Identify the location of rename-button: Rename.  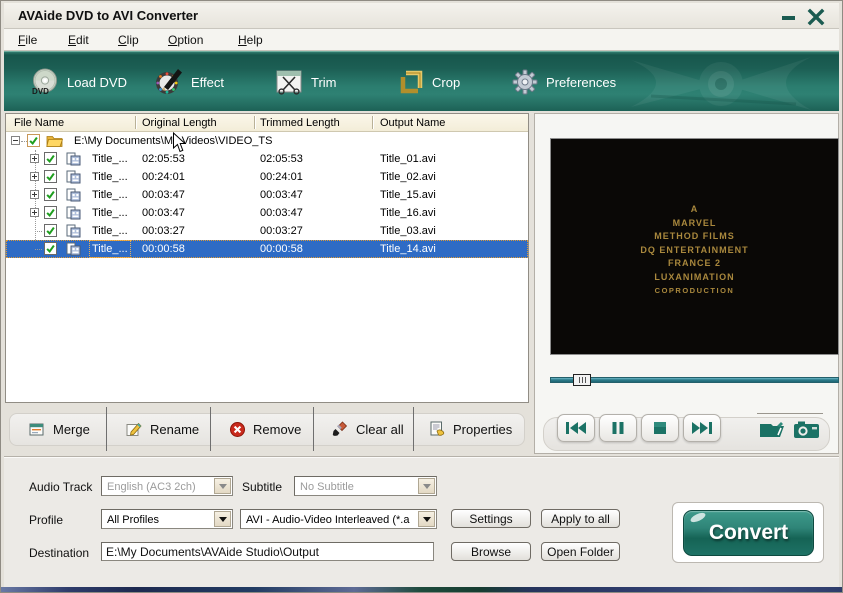
(162, 429).